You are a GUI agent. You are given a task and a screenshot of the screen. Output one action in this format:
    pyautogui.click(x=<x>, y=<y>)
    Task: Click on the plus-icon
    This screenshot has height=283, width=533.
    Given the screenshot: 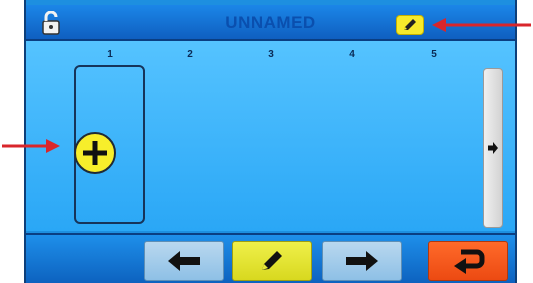 What is the action you would take?
    pyautogui.click(x=95, y=153)
    